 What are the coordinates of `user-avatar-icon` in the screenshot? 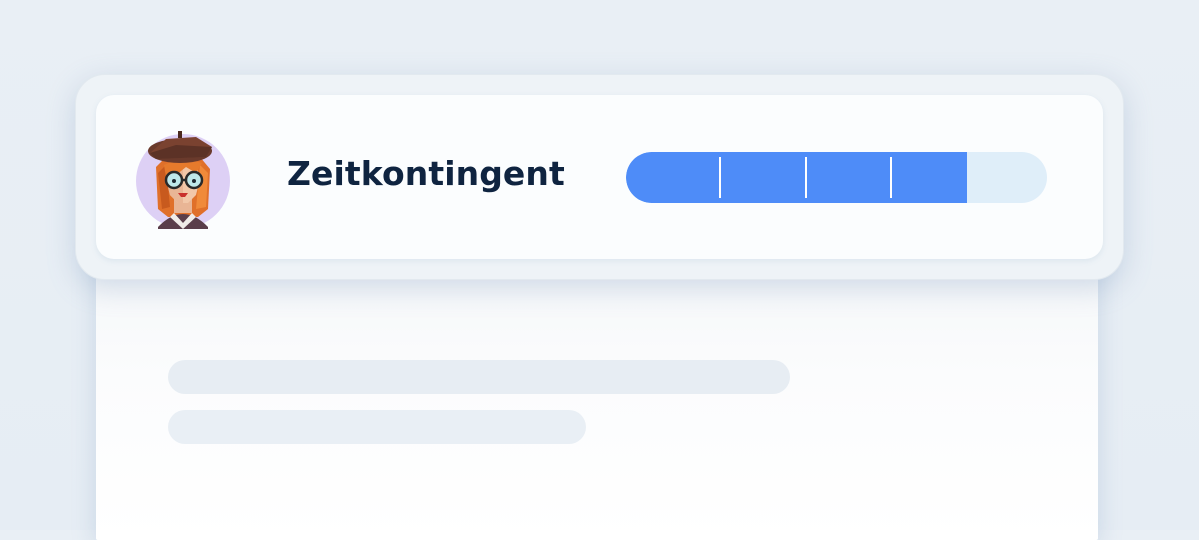 It's located at (183, 173).